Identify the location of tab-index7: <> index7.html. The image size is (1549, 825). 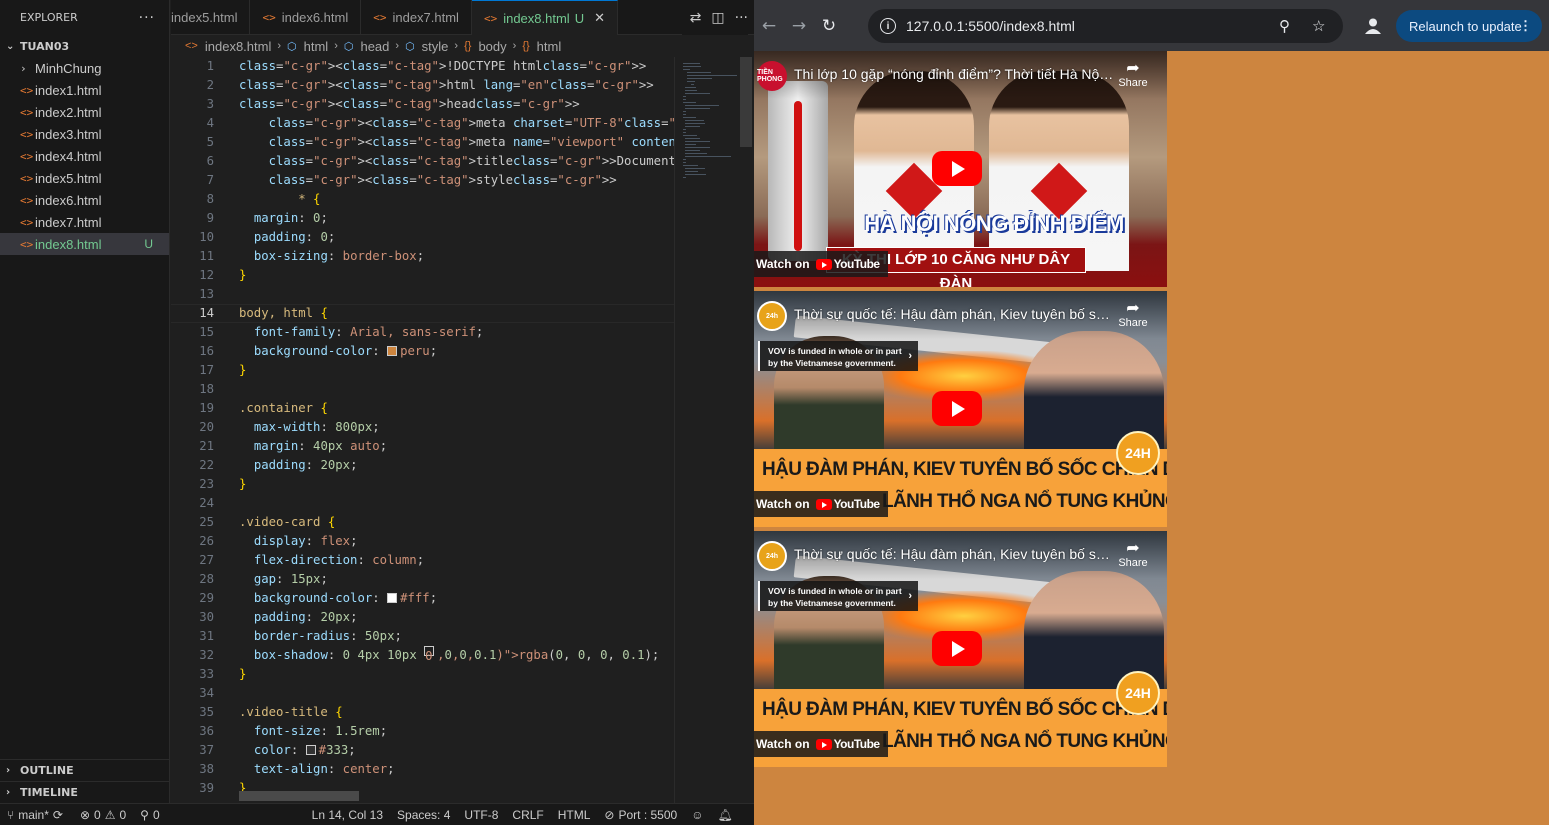
(416, 17).